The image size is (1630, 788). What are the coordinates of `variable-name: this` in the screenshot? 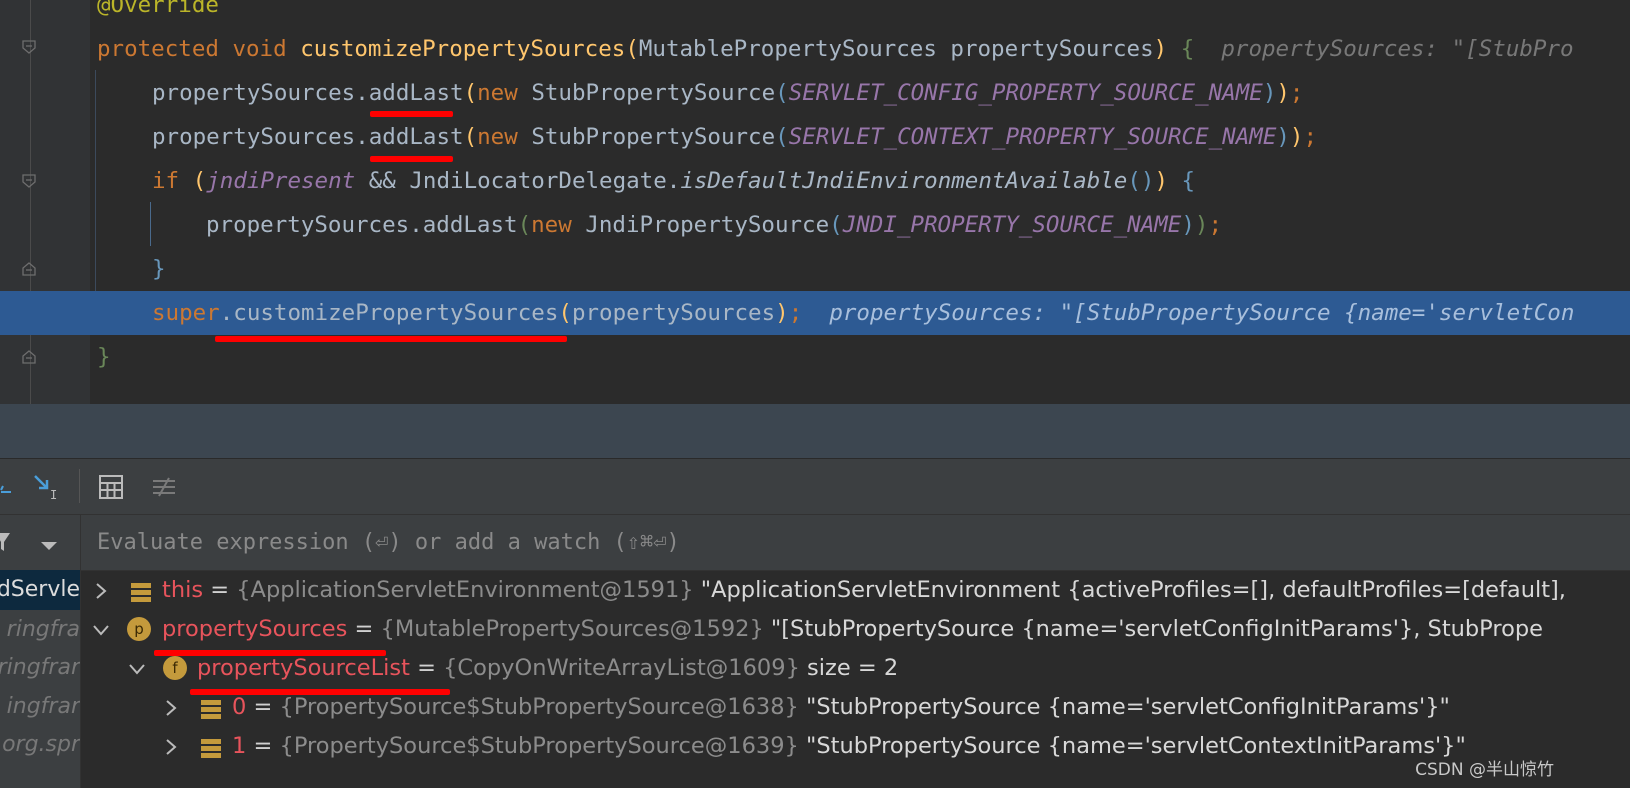 It's located at (183, 590).